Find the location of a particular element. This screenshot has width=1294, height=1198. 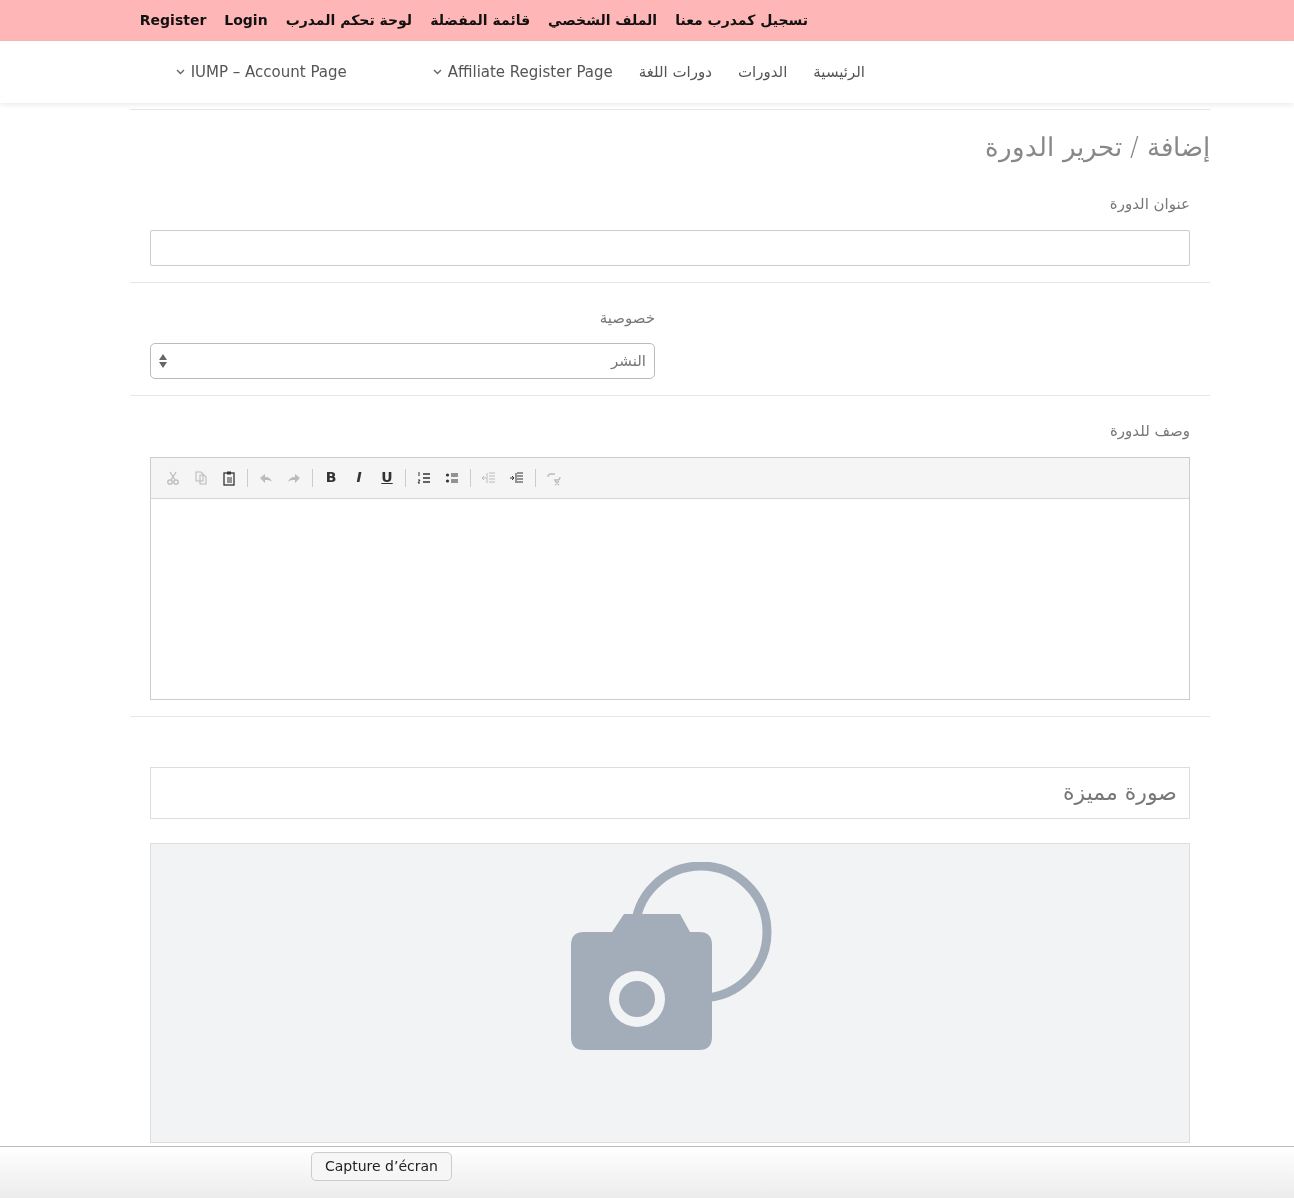

tooltip: Capture d’écran is located at coordinates (381, 1166).